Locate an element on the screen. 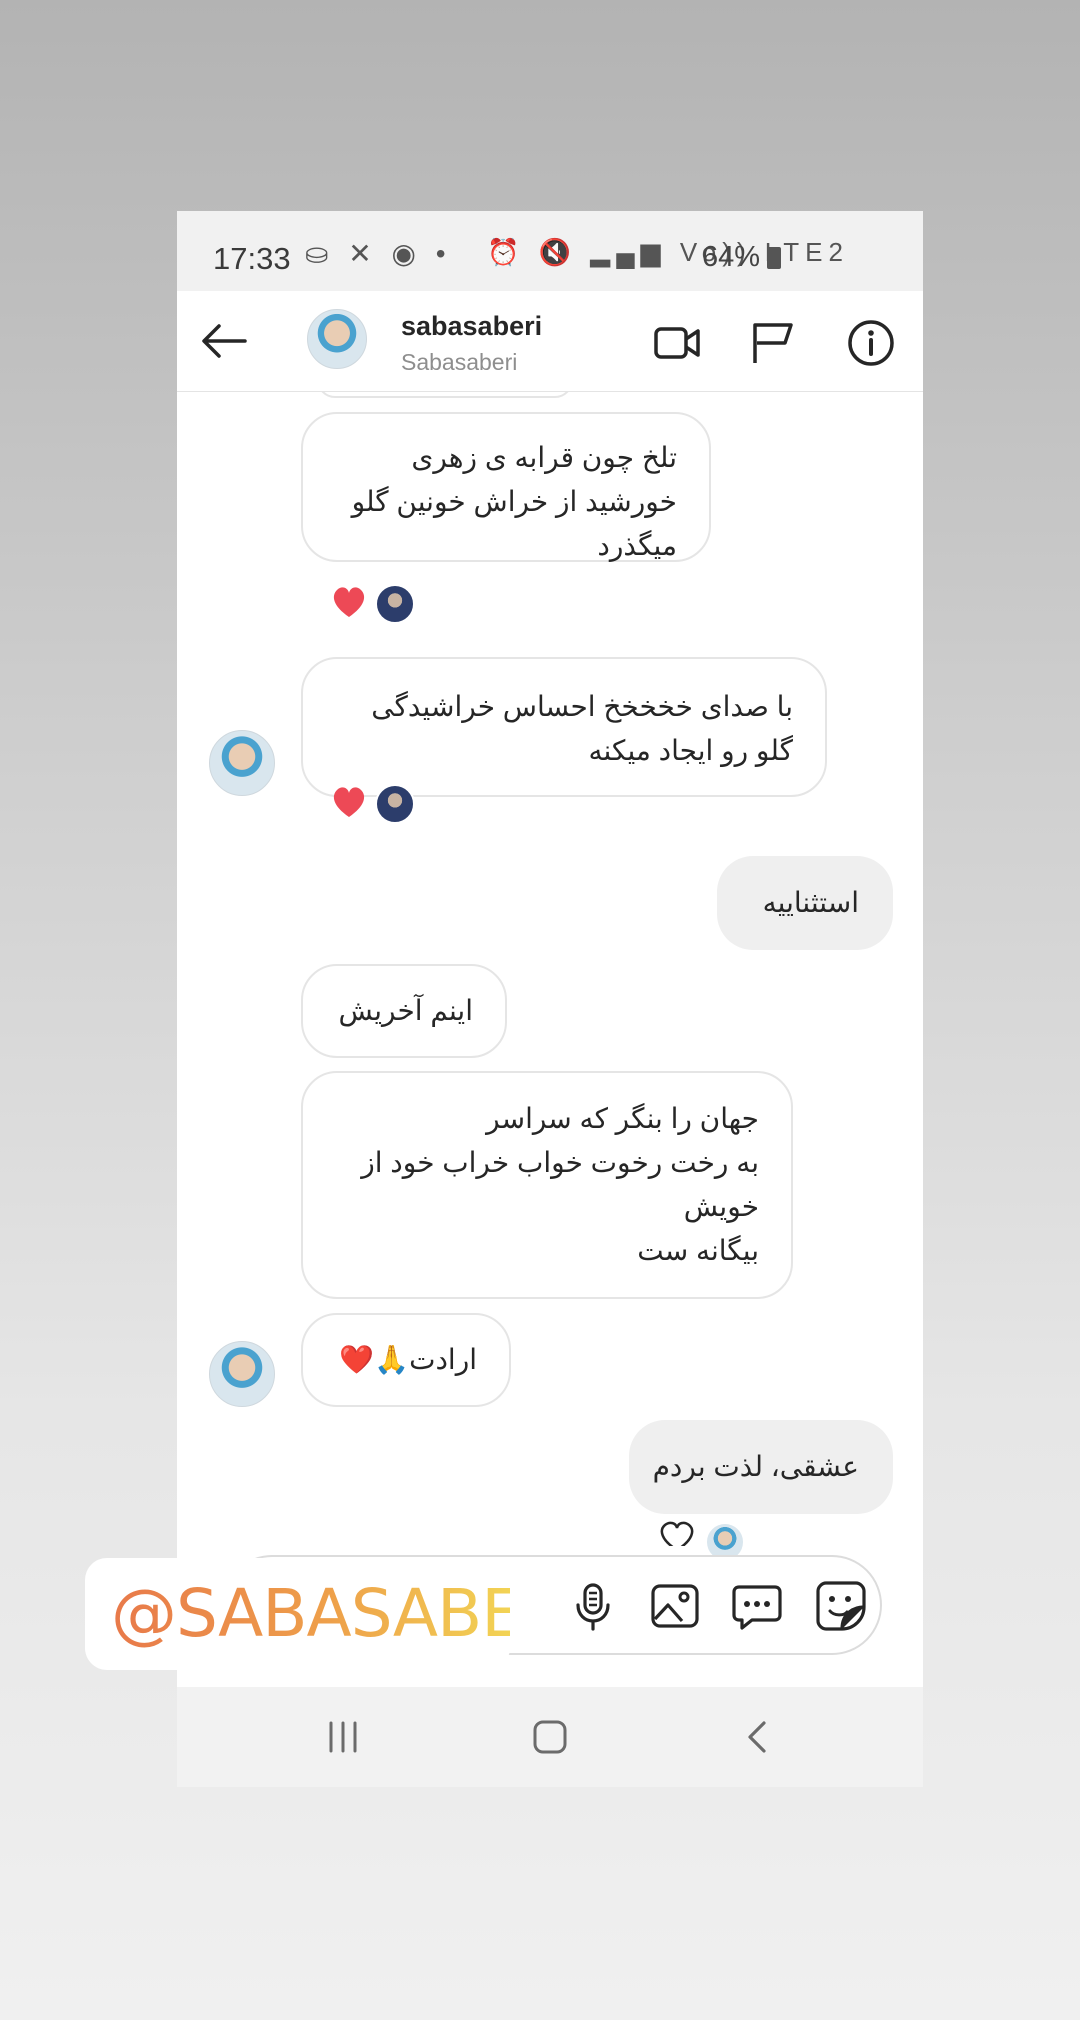 This screenshot has width=1080, height=2020. message-bubble-sent: عشقی، لذت بردم is located at coordinates (761, 1467).